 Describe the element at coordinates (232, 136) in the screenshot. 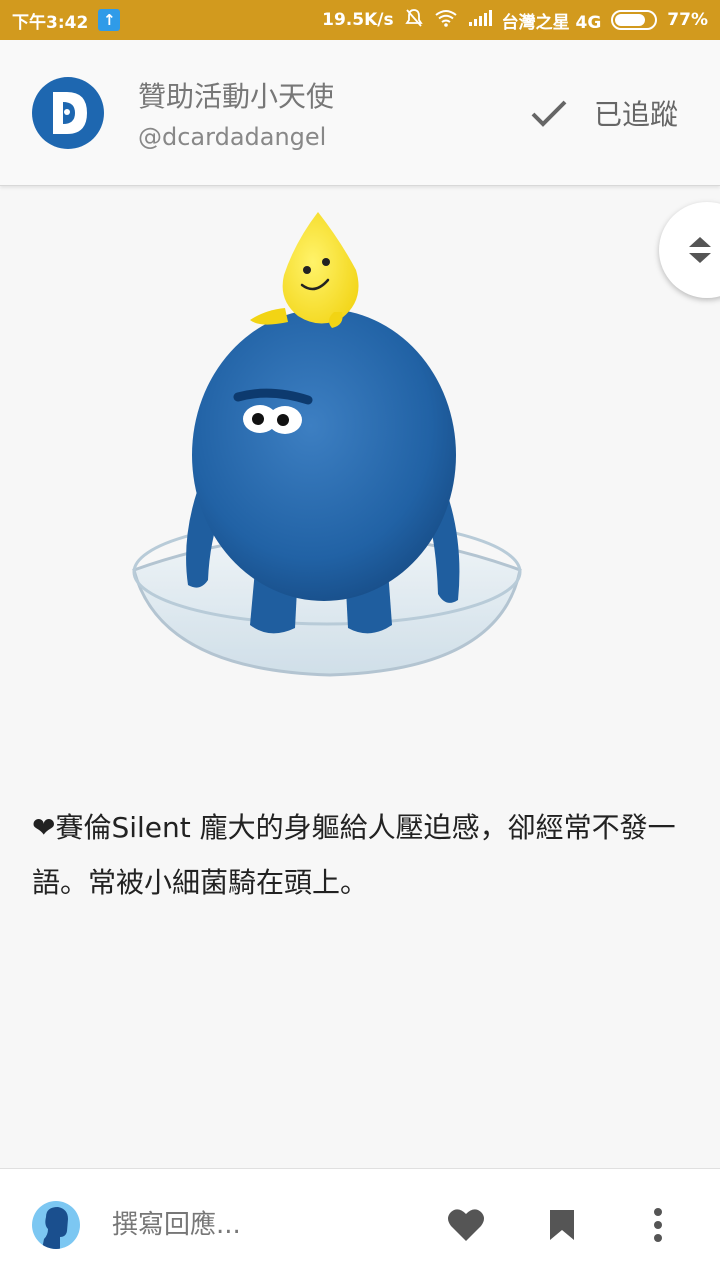

I see `author-handle: @dcardadangel` at that location.